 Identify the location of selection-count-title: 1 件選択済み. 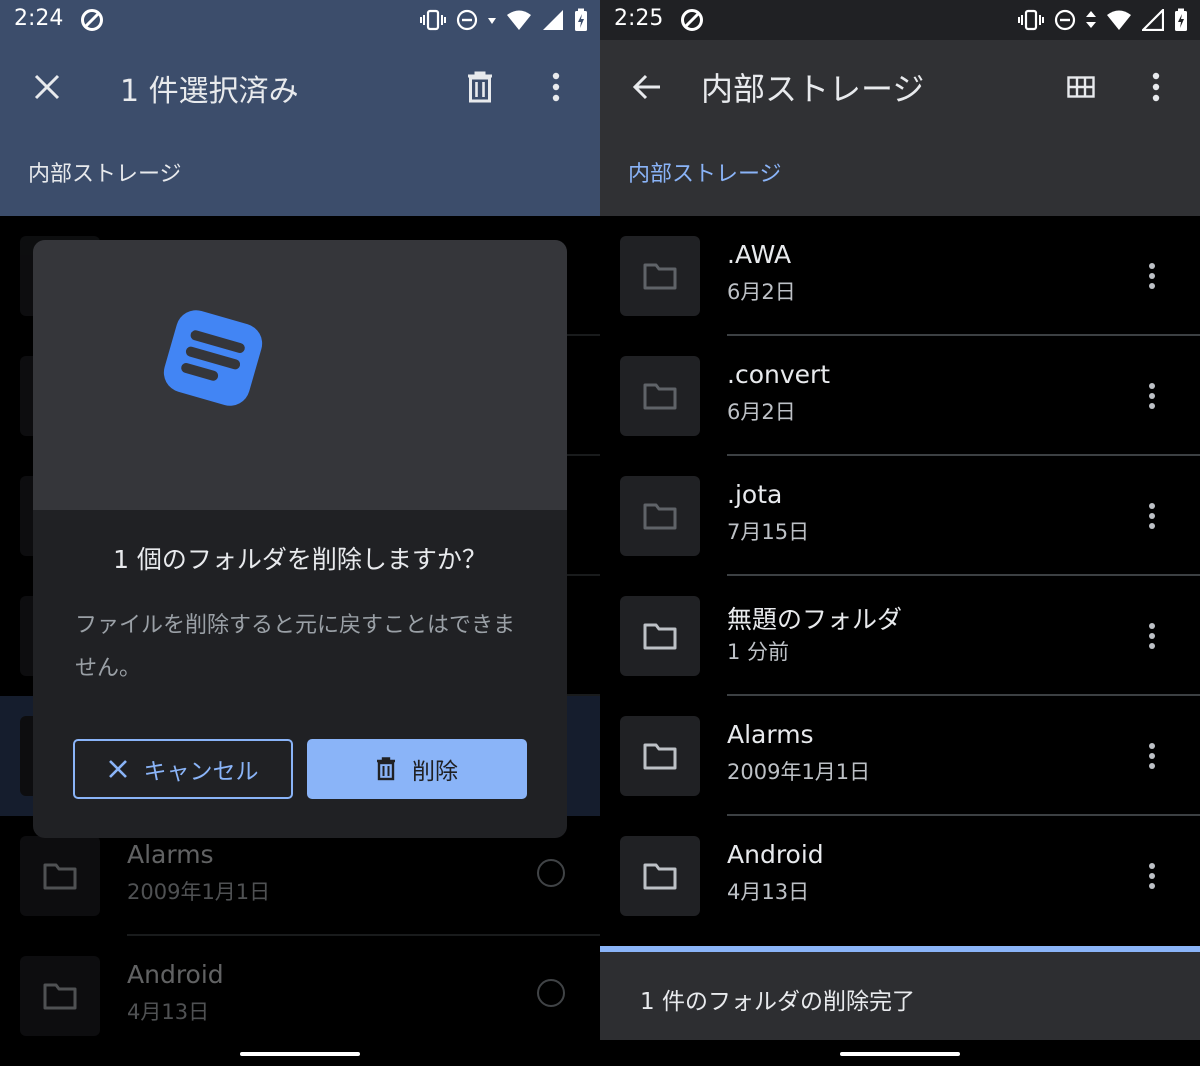
(209, 91).